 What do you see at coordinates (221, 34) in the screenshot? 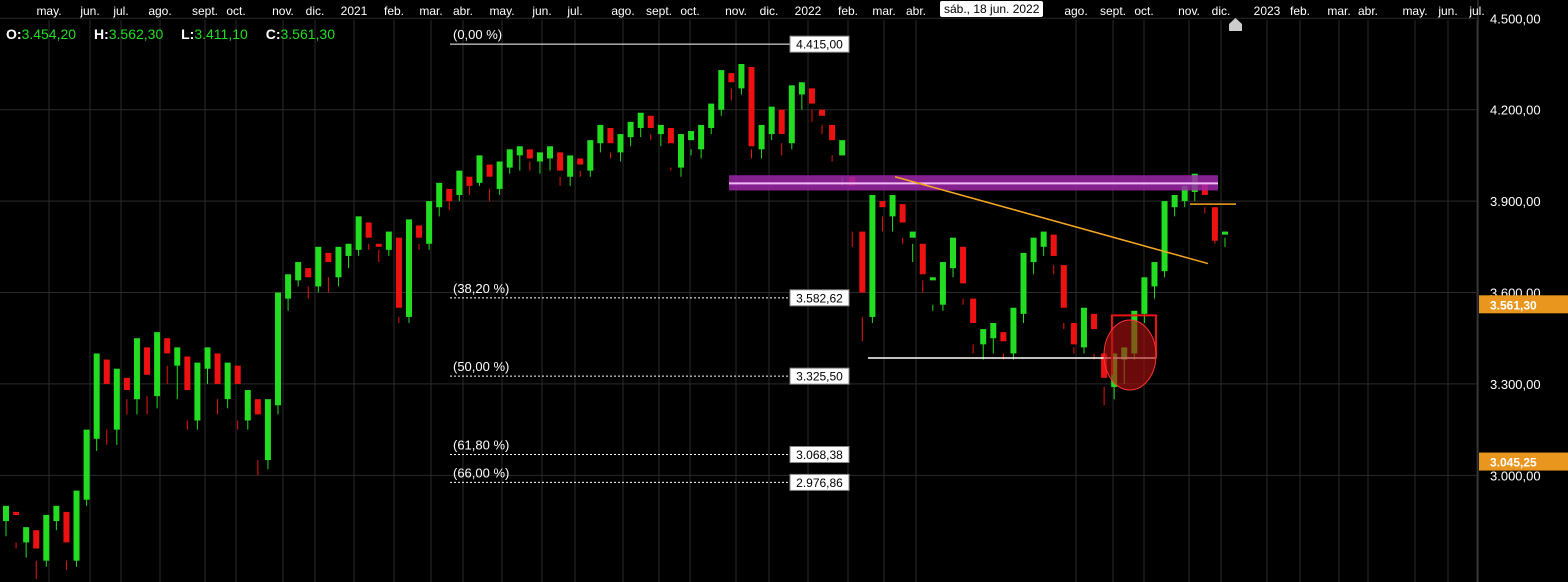
I see `low-value: 3.411,10` at bounding box center [221, 34].